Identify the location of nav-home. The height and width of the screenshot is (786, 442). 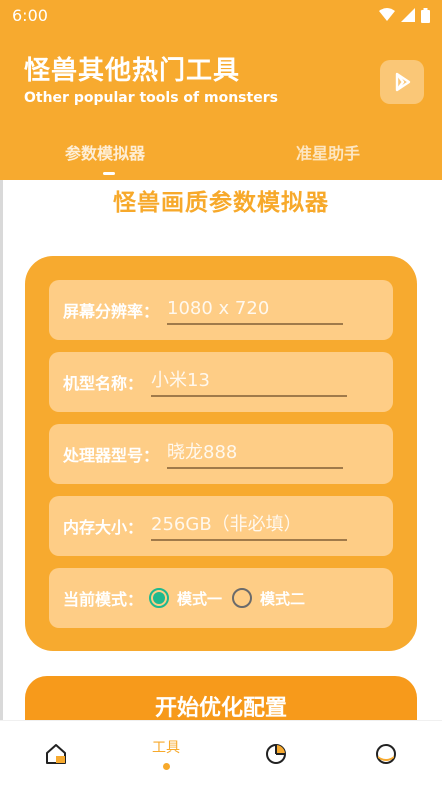
(56, 753).